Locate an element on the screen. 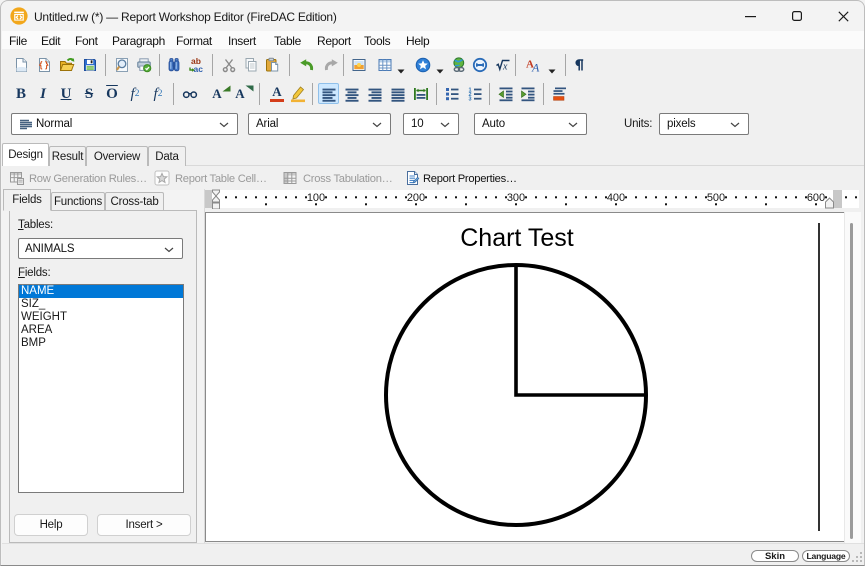 This screenshot has width=865, height=566. svg-text: 300 is located at coordinates (516, 198).